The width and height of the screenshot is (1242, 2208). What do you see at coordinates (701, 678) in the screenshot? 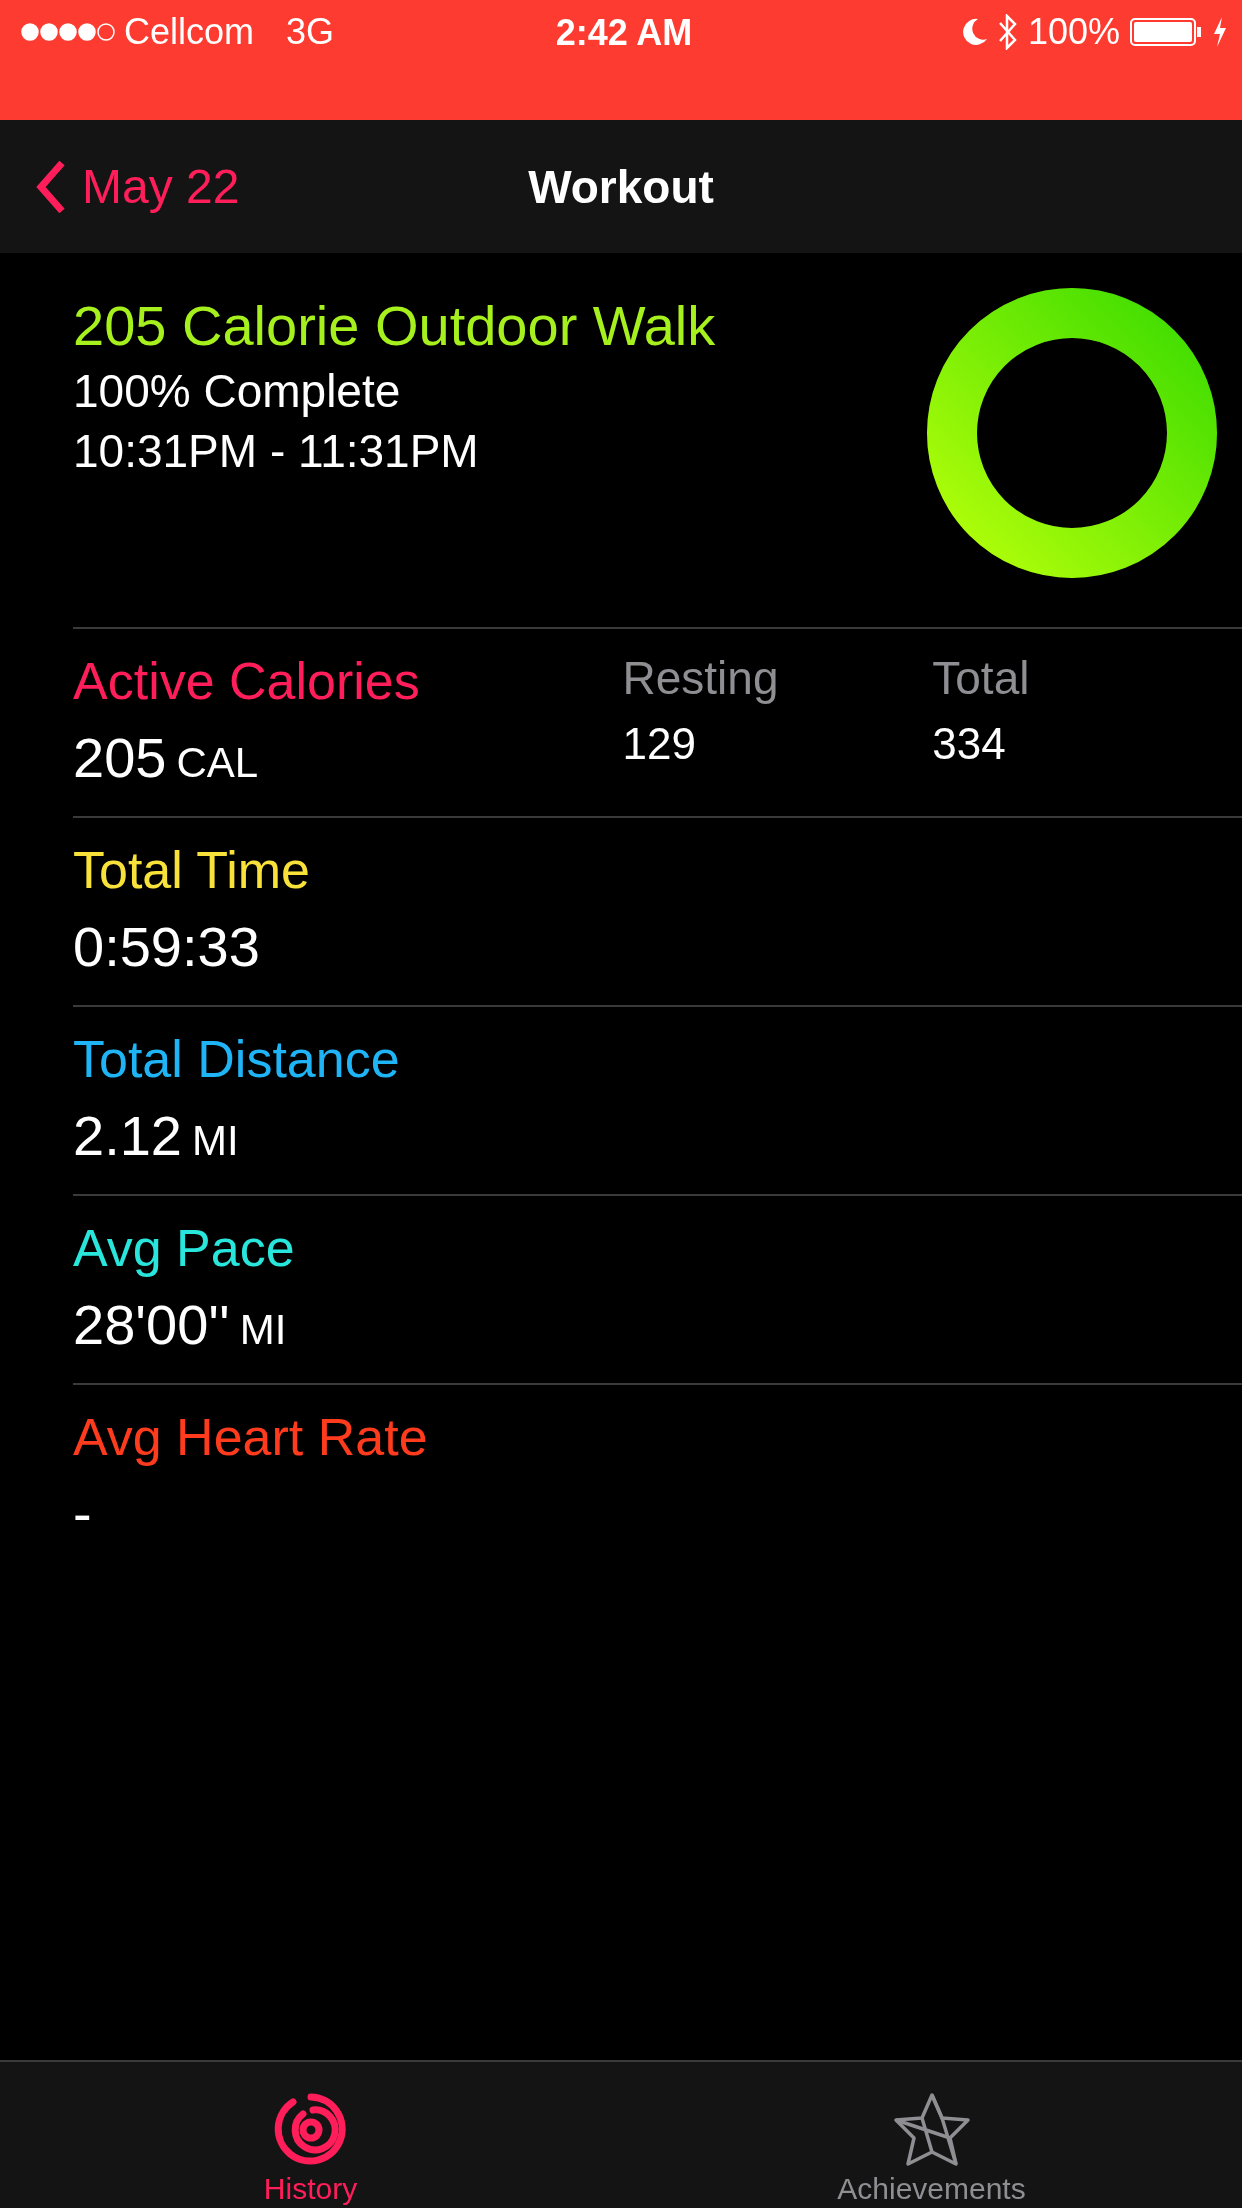
I see `metric-label: Resting` at bounding box center [701, 678].